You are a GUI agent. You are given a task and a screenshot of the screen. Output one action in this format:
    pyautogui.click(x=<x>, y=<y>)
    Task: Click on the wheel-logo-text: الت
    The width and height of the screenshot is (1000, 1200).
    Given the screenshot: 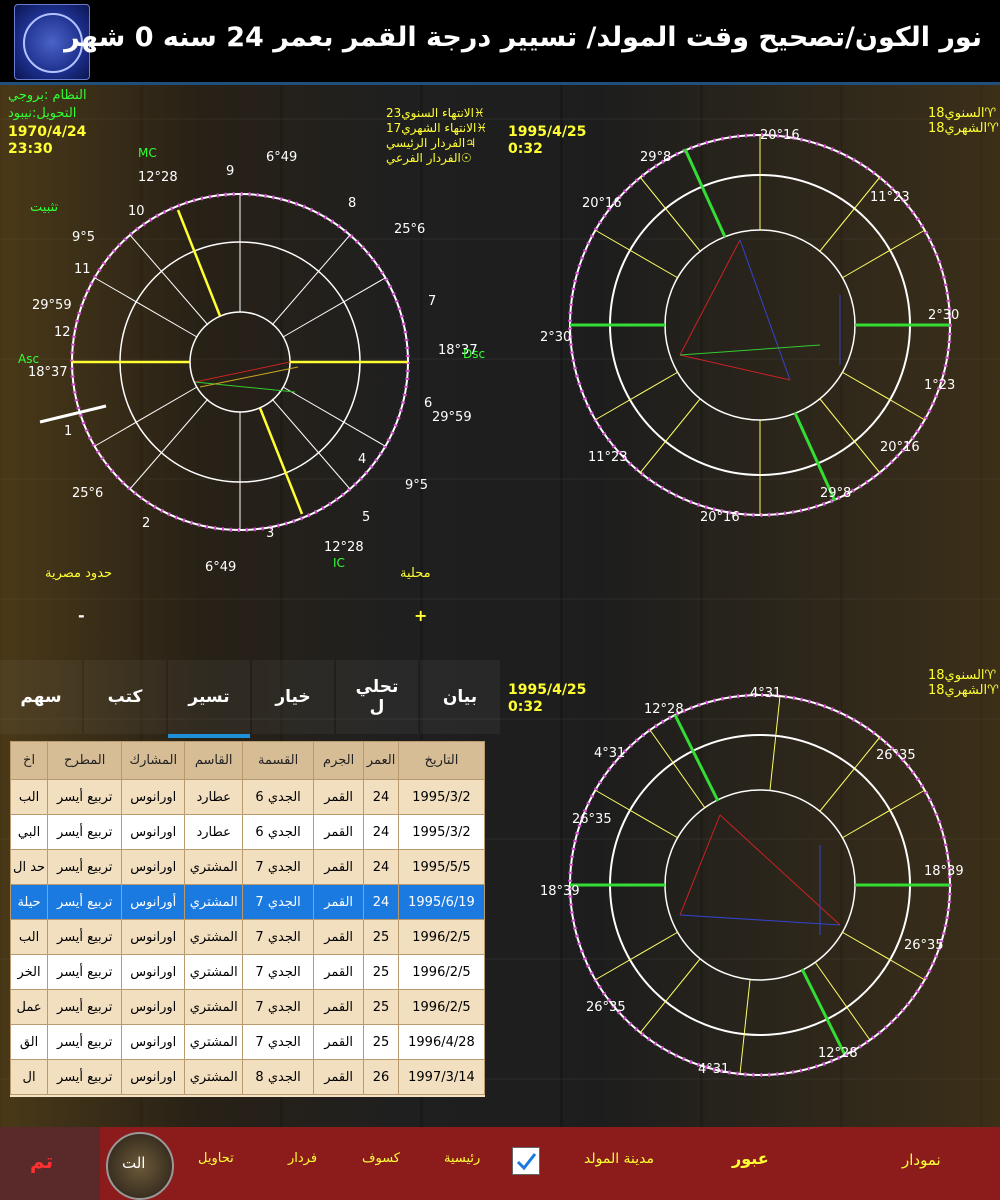 What is the action you would take?
    pyautogui.click(x=134, y=1163)
    